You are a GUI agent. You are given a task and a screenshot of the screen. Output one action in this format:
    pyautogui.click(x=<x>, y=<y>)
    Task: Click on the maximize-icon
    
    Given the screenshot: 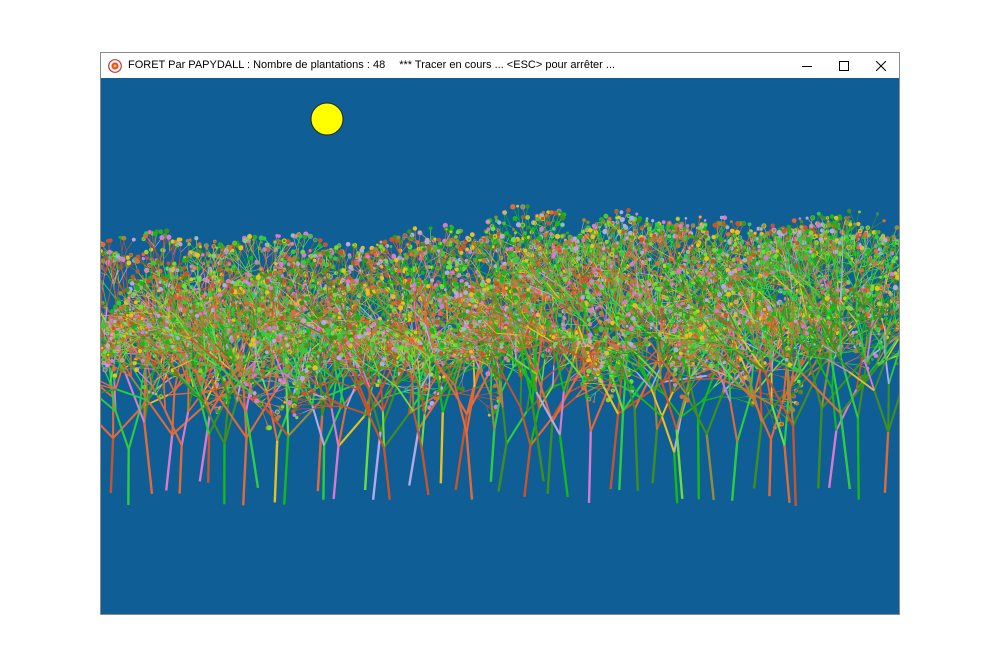 What is the action you would take?
    pyautogui.click(x=844, y=66)
    